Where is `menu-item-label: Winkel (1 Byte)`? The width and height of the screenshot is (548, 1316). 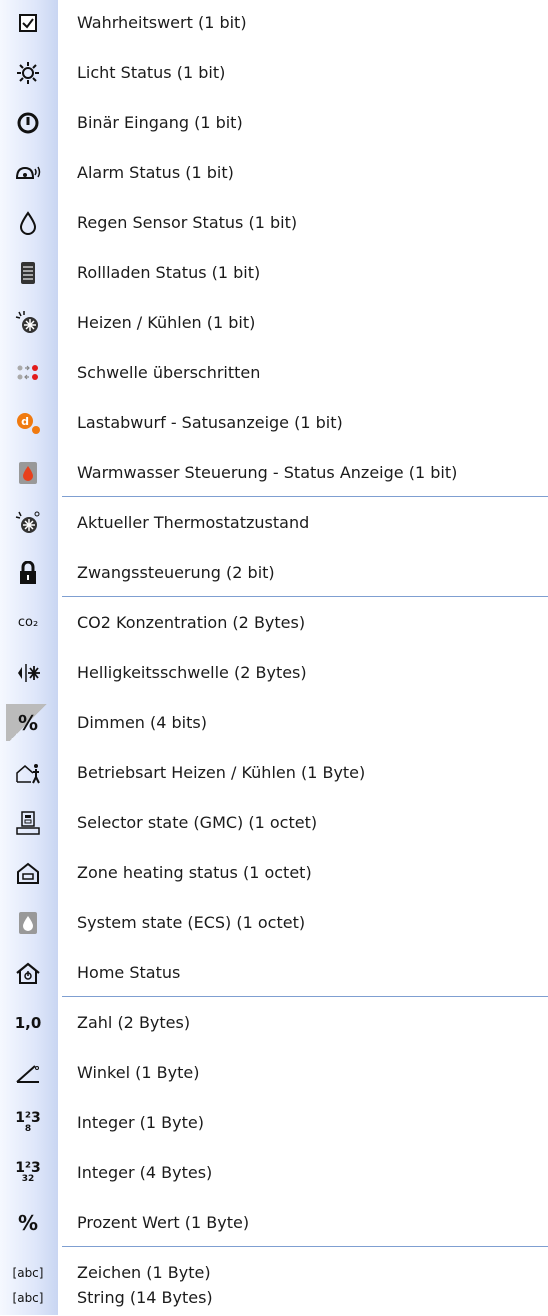 menu-item-label: Winkel (1 Byte) is located at coordinates (138, 1072).